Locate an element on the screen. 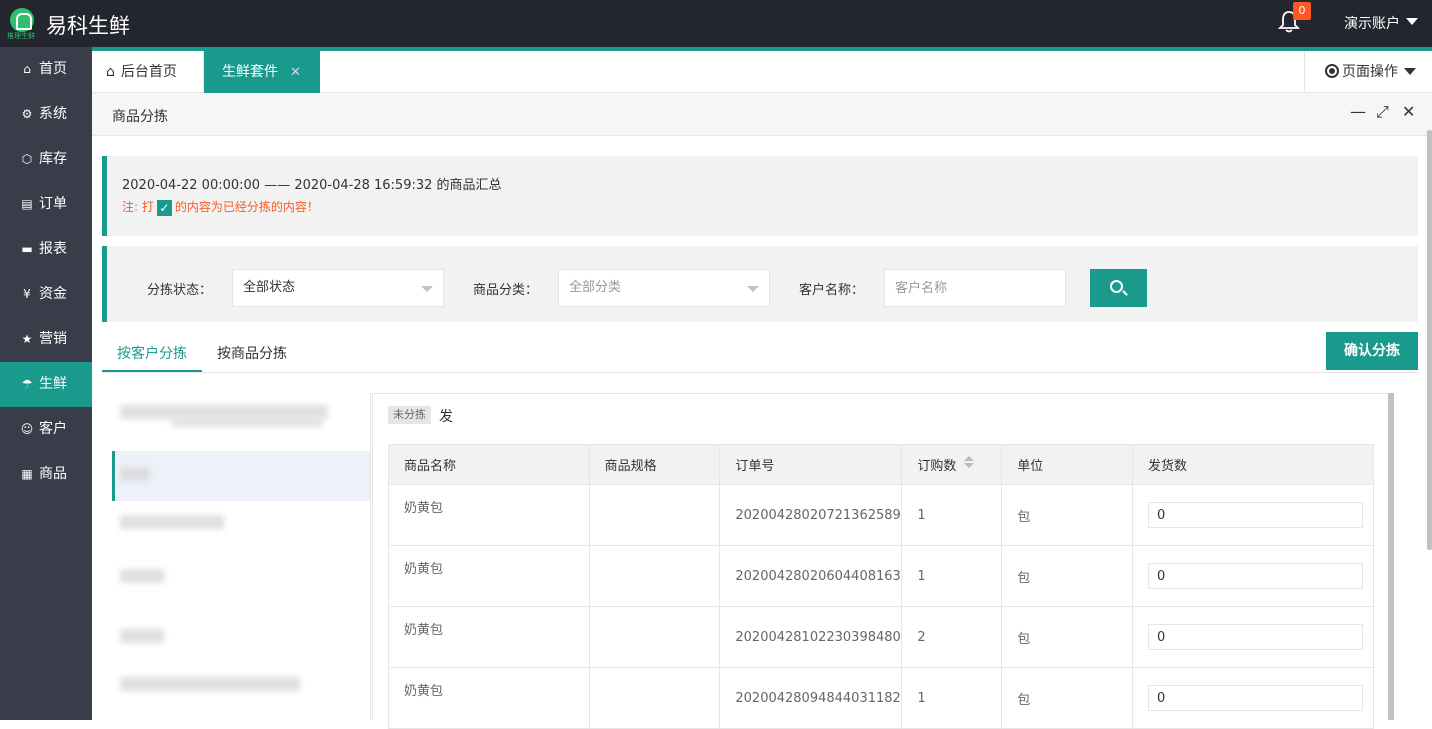 Image resolution: width=1432 pixels, height=729 pixels. monitor-icon: ▬ is located at coordinates (27, 249).